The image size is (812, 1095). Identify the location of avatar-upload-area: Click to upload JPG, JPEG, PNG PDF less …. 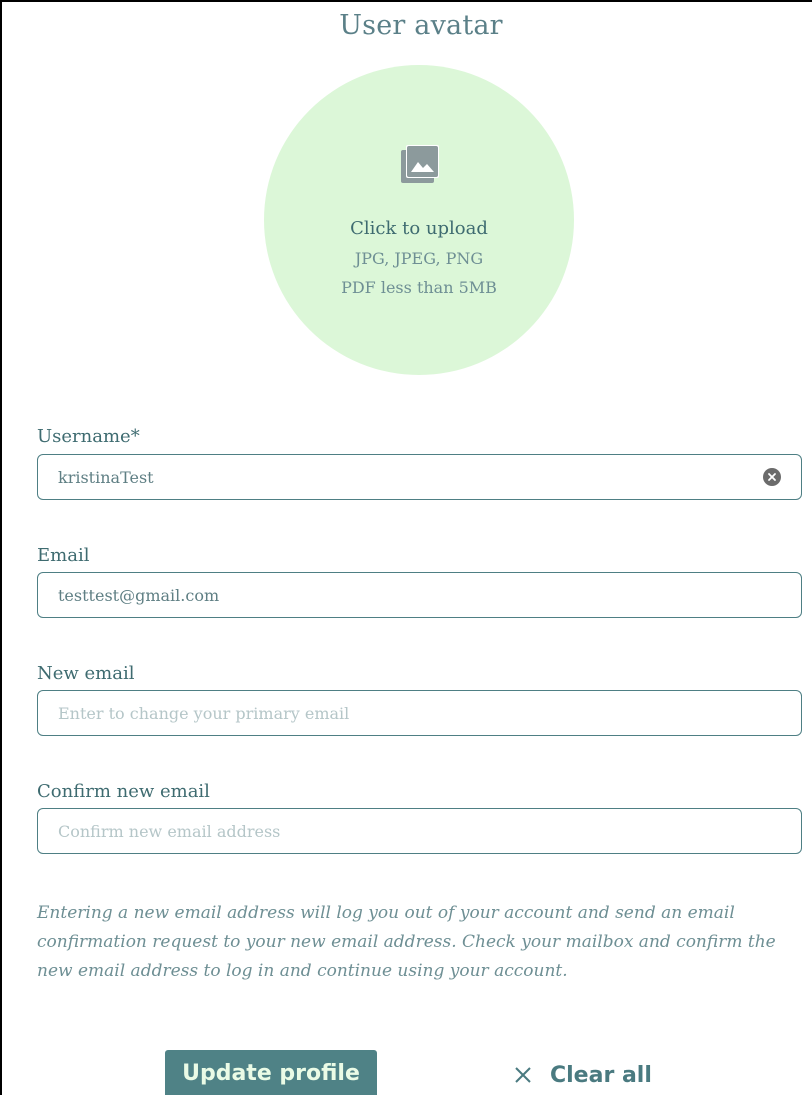
(419, 220).